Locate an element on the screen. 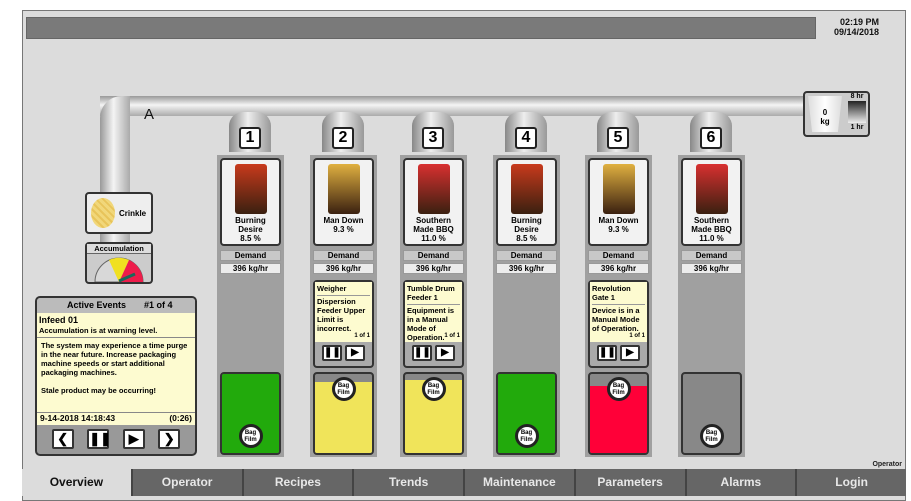 The width and height of the screenshot is (911, 501). tab-trends: Trends is located at coordinates (407, 482).